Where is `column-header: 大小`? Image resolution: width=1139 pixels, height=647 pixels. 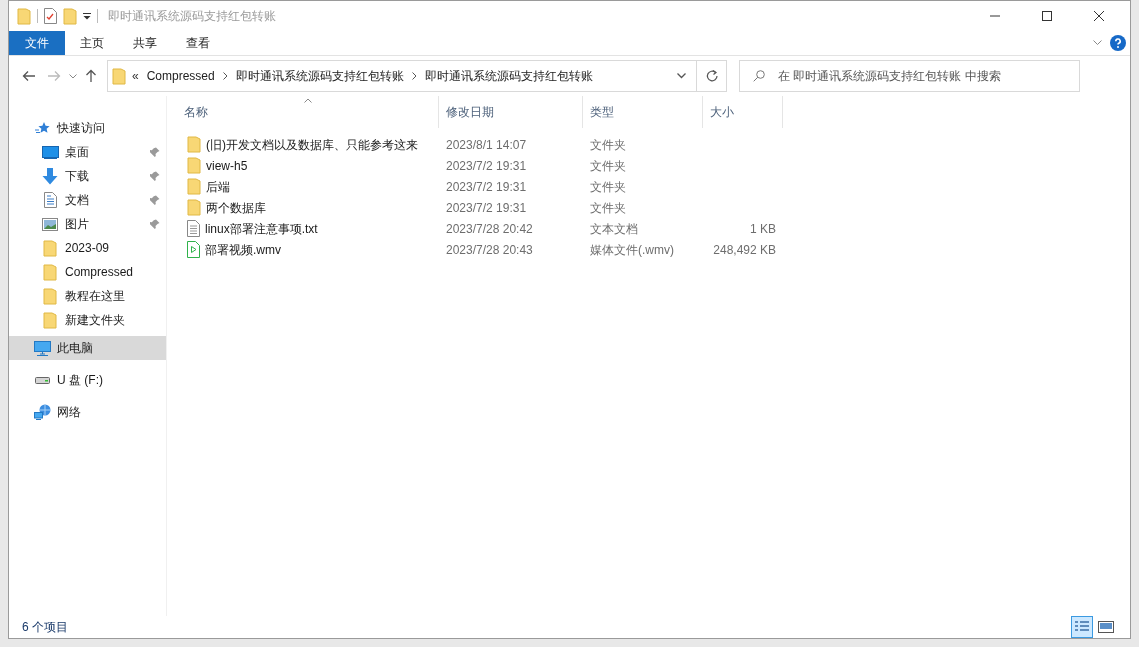 column-header: 大小 is located at coordinates (743, 112).